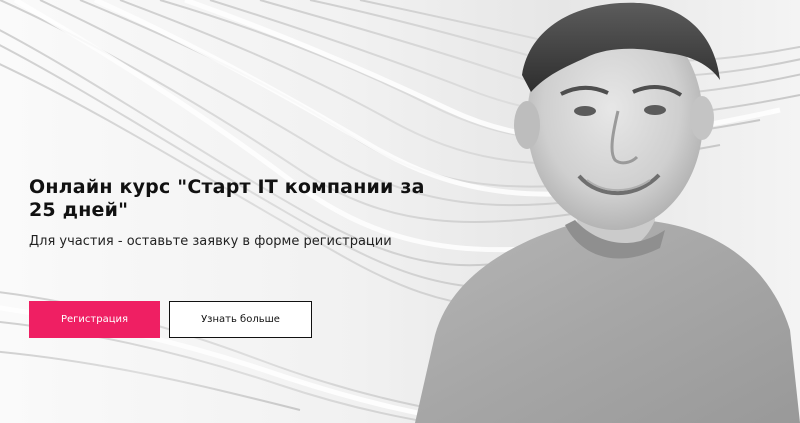  I want to click on right-eye, so click(655, 110).